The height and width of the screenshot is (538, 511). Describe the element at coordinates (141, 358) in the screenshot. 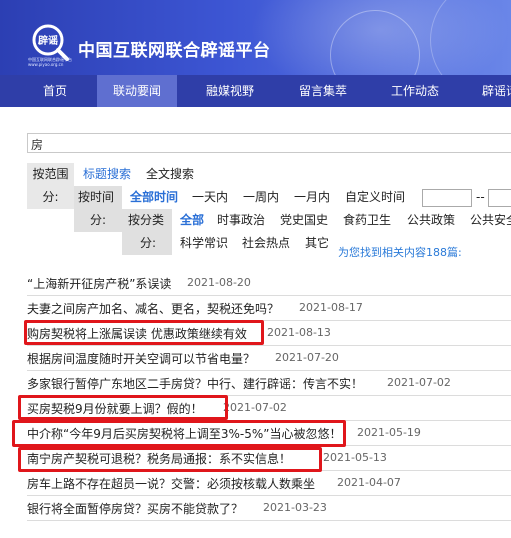

I see `result-title: 根据房间温度随时开关空调可以节省电量？` at that location.